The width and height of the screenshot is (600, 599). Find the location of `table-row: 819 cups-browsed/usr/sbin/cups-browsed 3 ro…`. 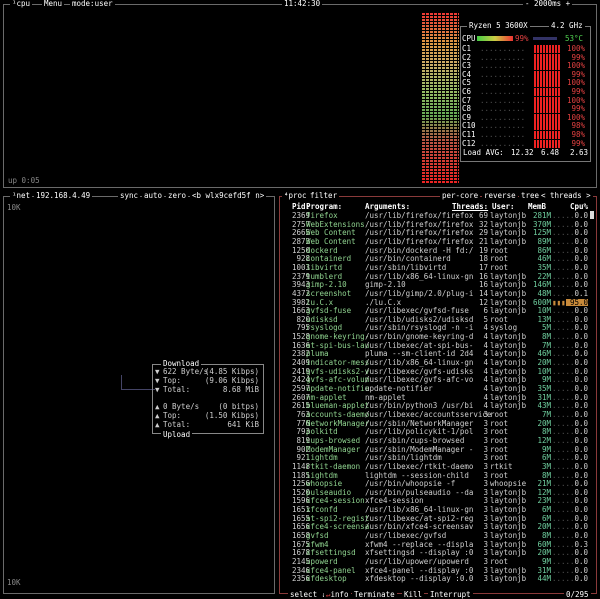

table-row: 819 cups-browsed/usr/sbin/cups-browsed 3 ro… is located at coordinates (436, 441).